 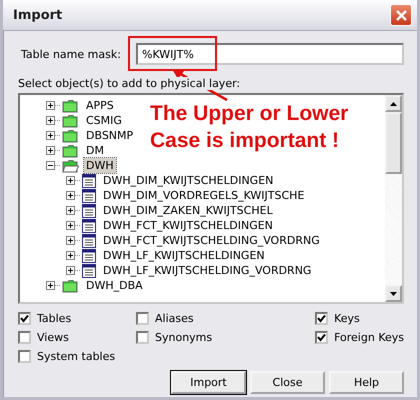 I want to click on scroll-bar, so click(x=393, y=198).